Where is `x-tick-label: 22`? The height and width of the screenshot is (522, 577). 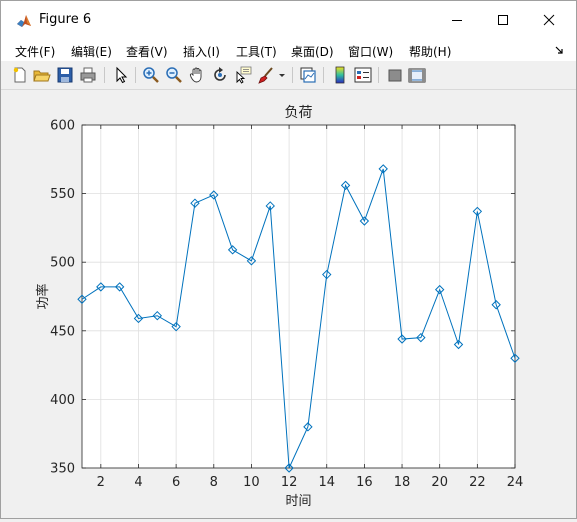 x-tick-label: 22 is located at coordinates (477, 482).